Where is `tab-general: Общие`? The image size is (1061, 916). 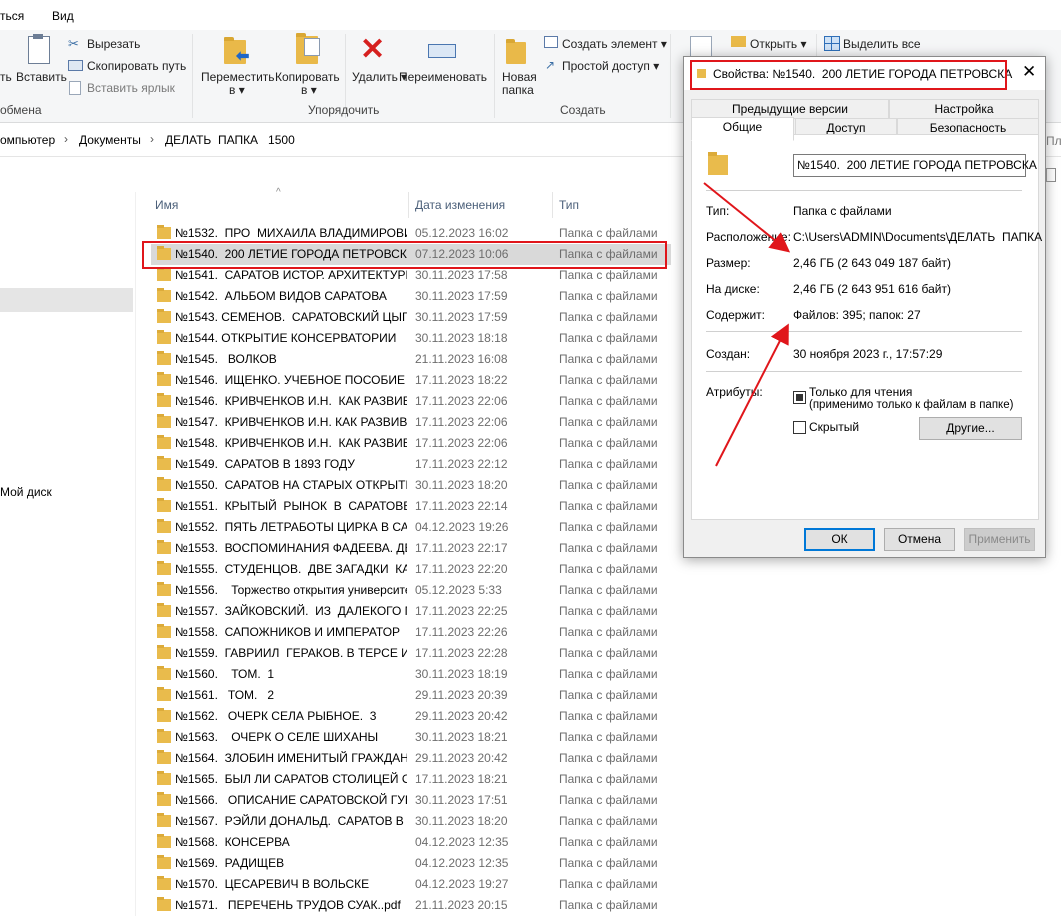 tab-general: Общие is located at coordinates (742, 129).